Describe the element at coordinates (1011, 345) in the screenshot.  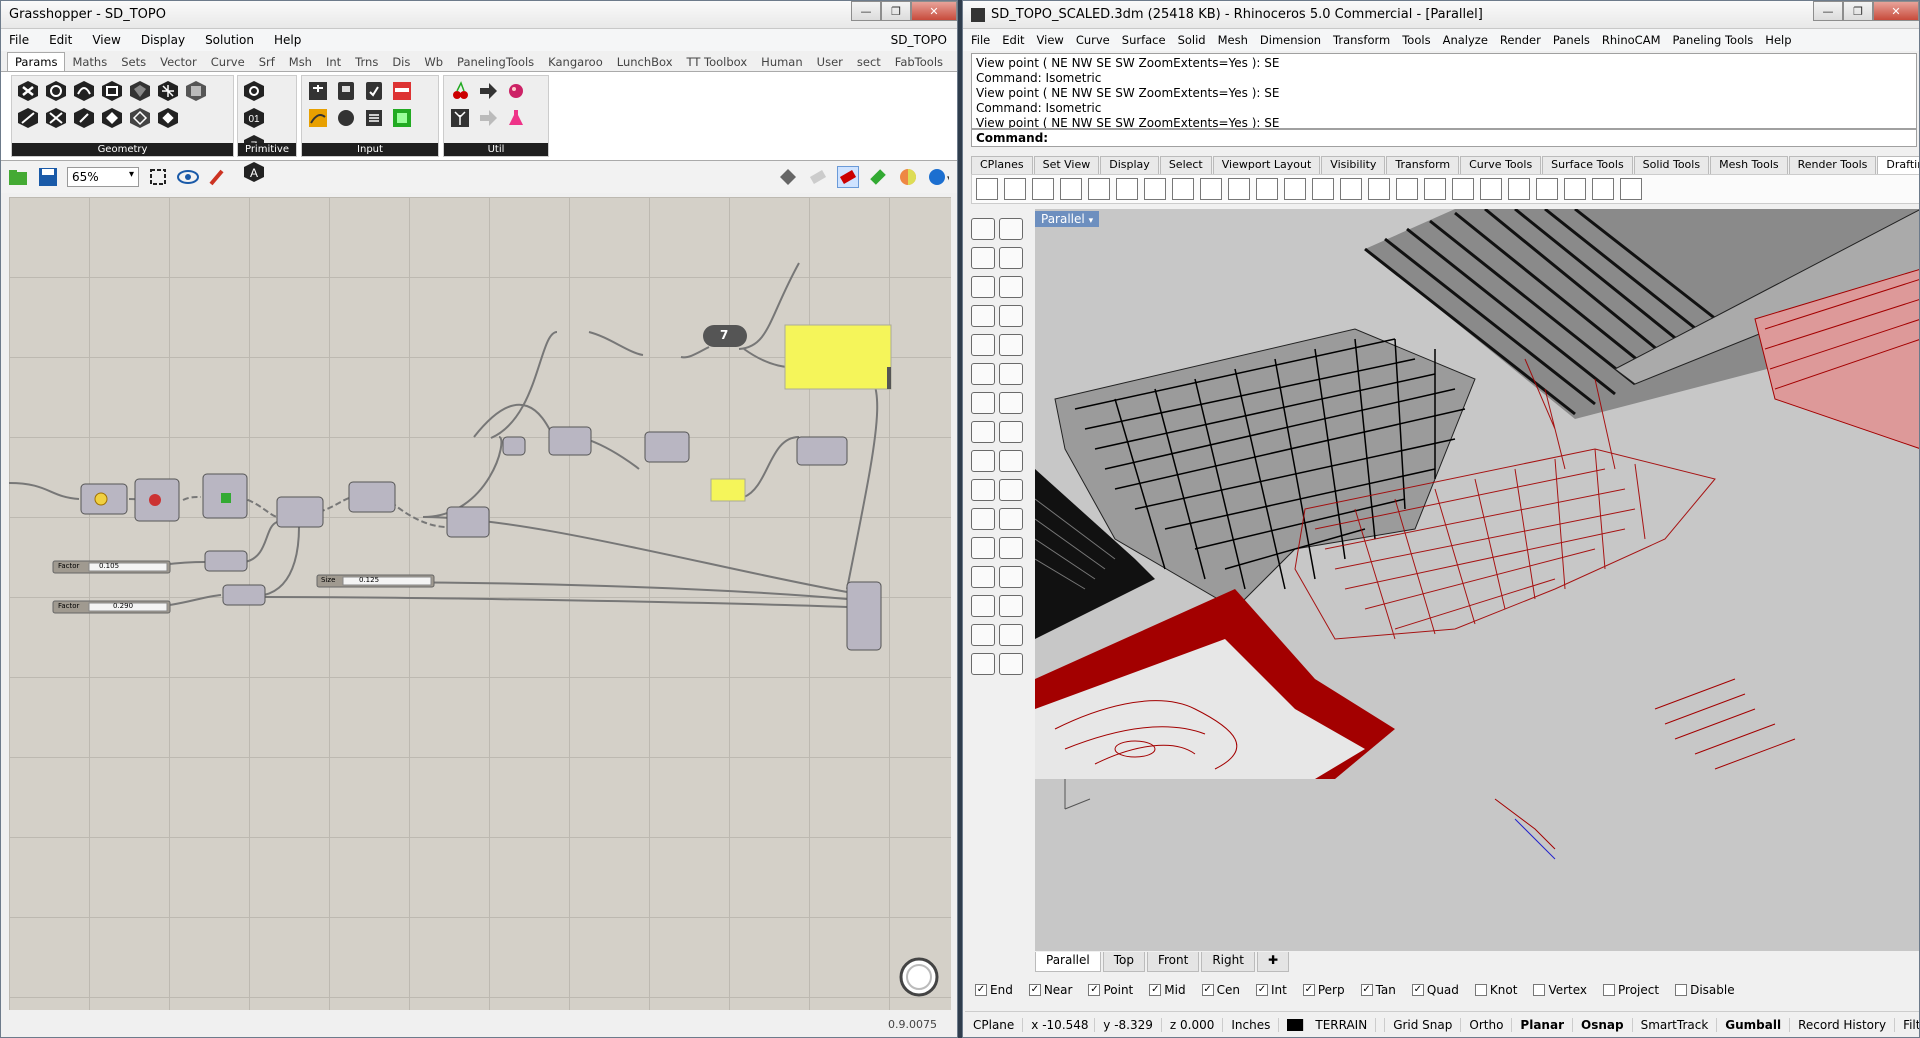
I see `freeform-icon` at that location.